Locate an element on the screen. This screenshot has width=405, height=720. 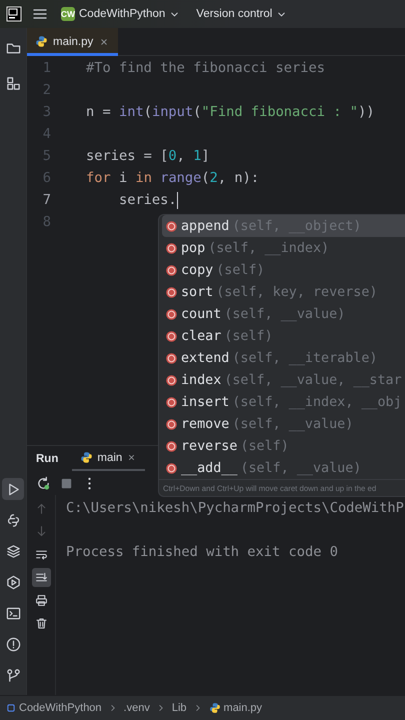
console-output-line: Process finished with exit code 0 is located at coordinates (202, 552).